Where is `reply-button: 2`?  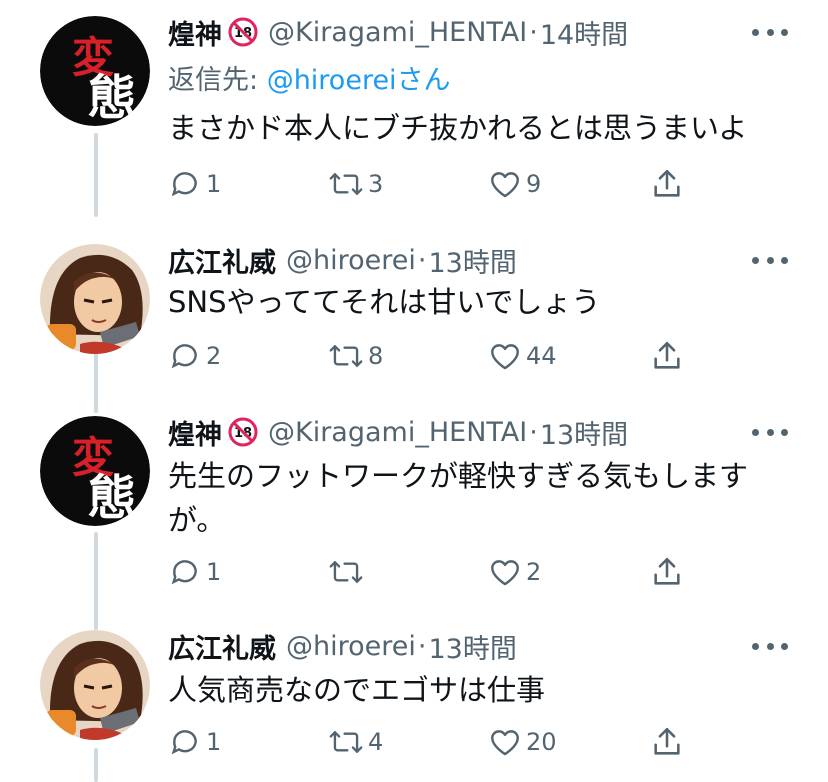
reply-button: 2 is located at coordinates (194, 356).